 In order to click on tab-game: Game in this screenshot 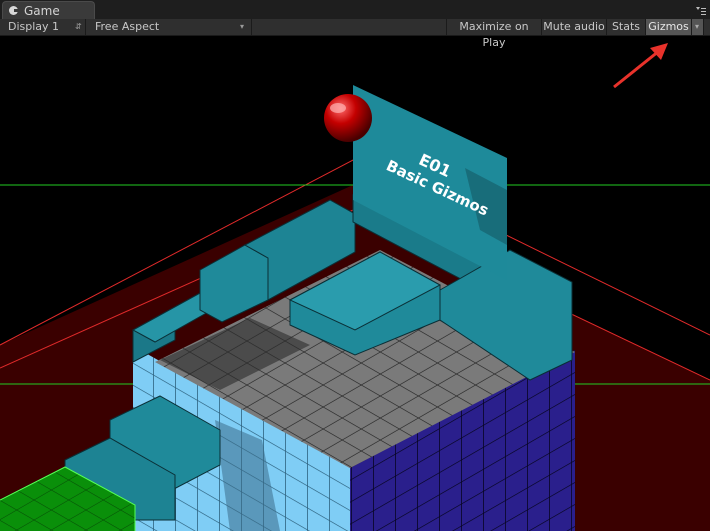, I will do `click(48, 10)`.